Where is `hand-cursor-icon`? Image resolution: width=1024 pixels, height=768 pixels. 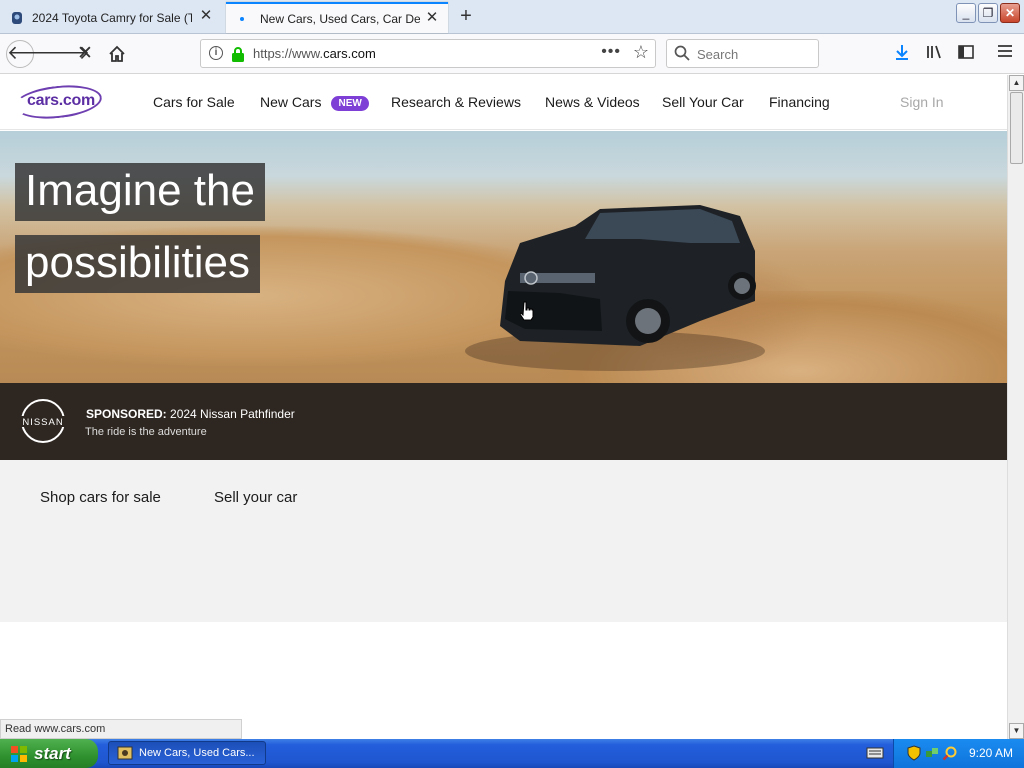
hand-cursor-icon is located at coordinates (527, 311).